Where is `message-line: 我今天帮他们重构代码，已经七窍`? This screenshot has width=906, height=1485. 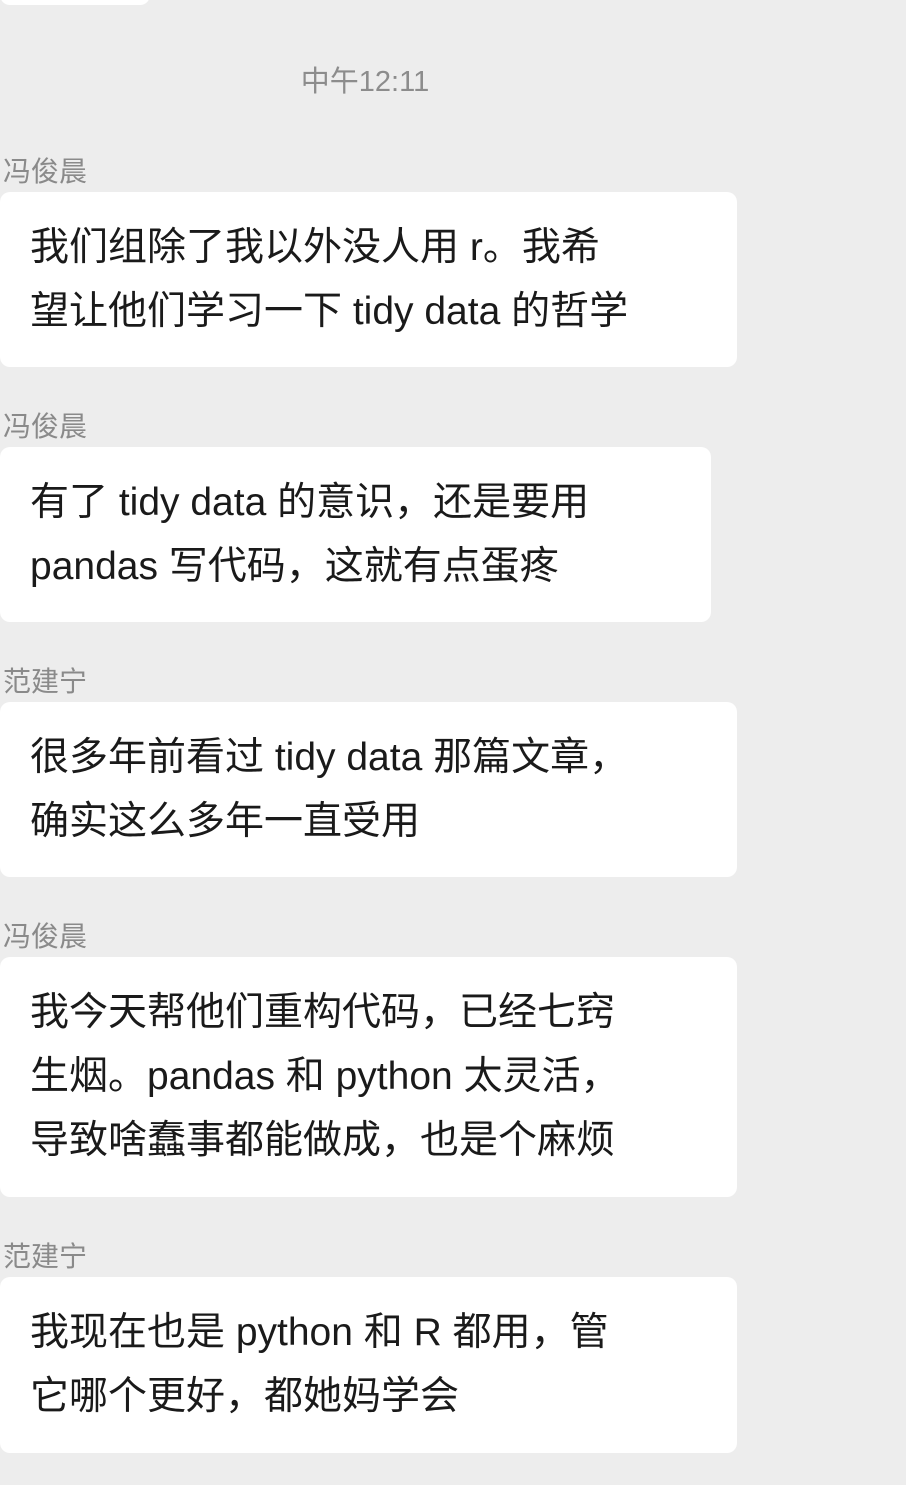
message-line: 我今天帮他们重构代码，已经七窍 is located at coordinates (323, 1012).